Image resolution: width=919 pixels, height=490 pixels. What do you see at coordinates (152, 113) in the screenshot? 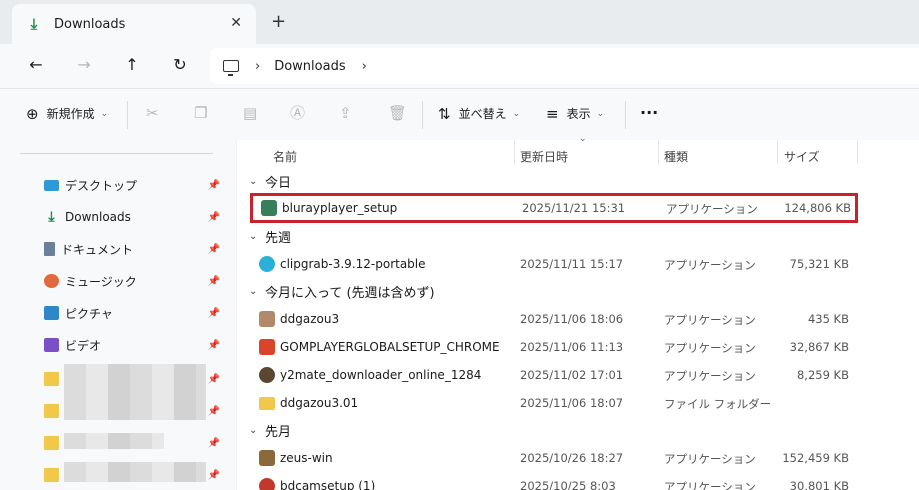
I see `cut-button: ✂` at bounding box center [152, 113].